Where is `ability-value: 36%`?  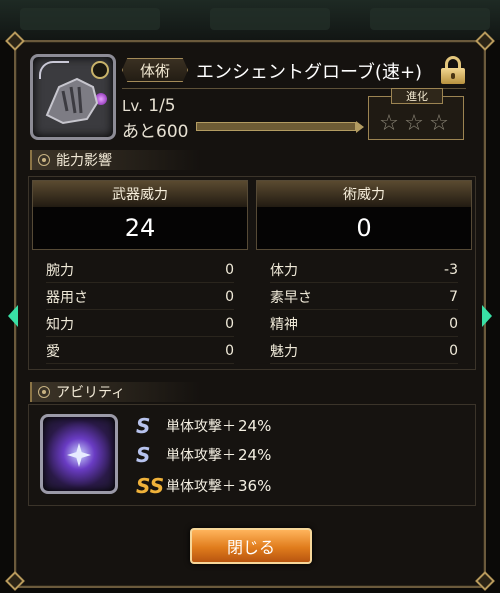
ability-value: 36% is located at coordinates (255, 486).